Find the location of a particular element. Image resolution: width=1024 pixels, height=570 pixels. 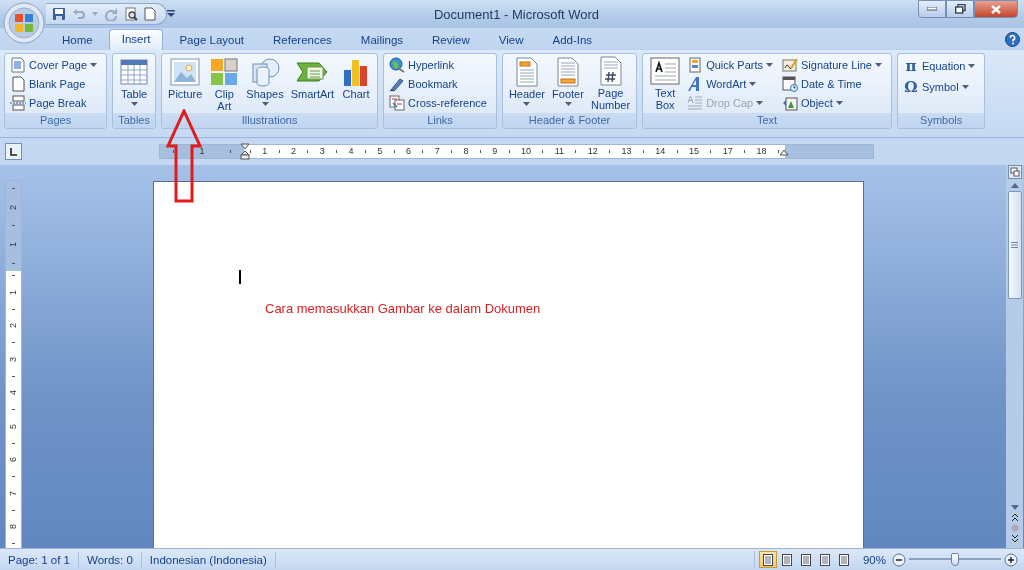

previous-page-icon is located at coordinates (1014, 518).